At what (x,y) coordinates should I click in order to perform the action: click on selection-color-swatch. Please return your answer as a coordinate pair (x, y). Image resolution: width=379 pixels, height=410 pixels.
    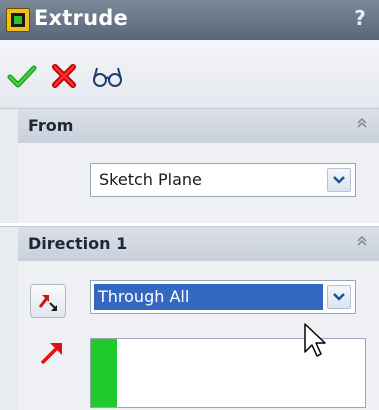
    Looking at the image, I should click on (104, 373).